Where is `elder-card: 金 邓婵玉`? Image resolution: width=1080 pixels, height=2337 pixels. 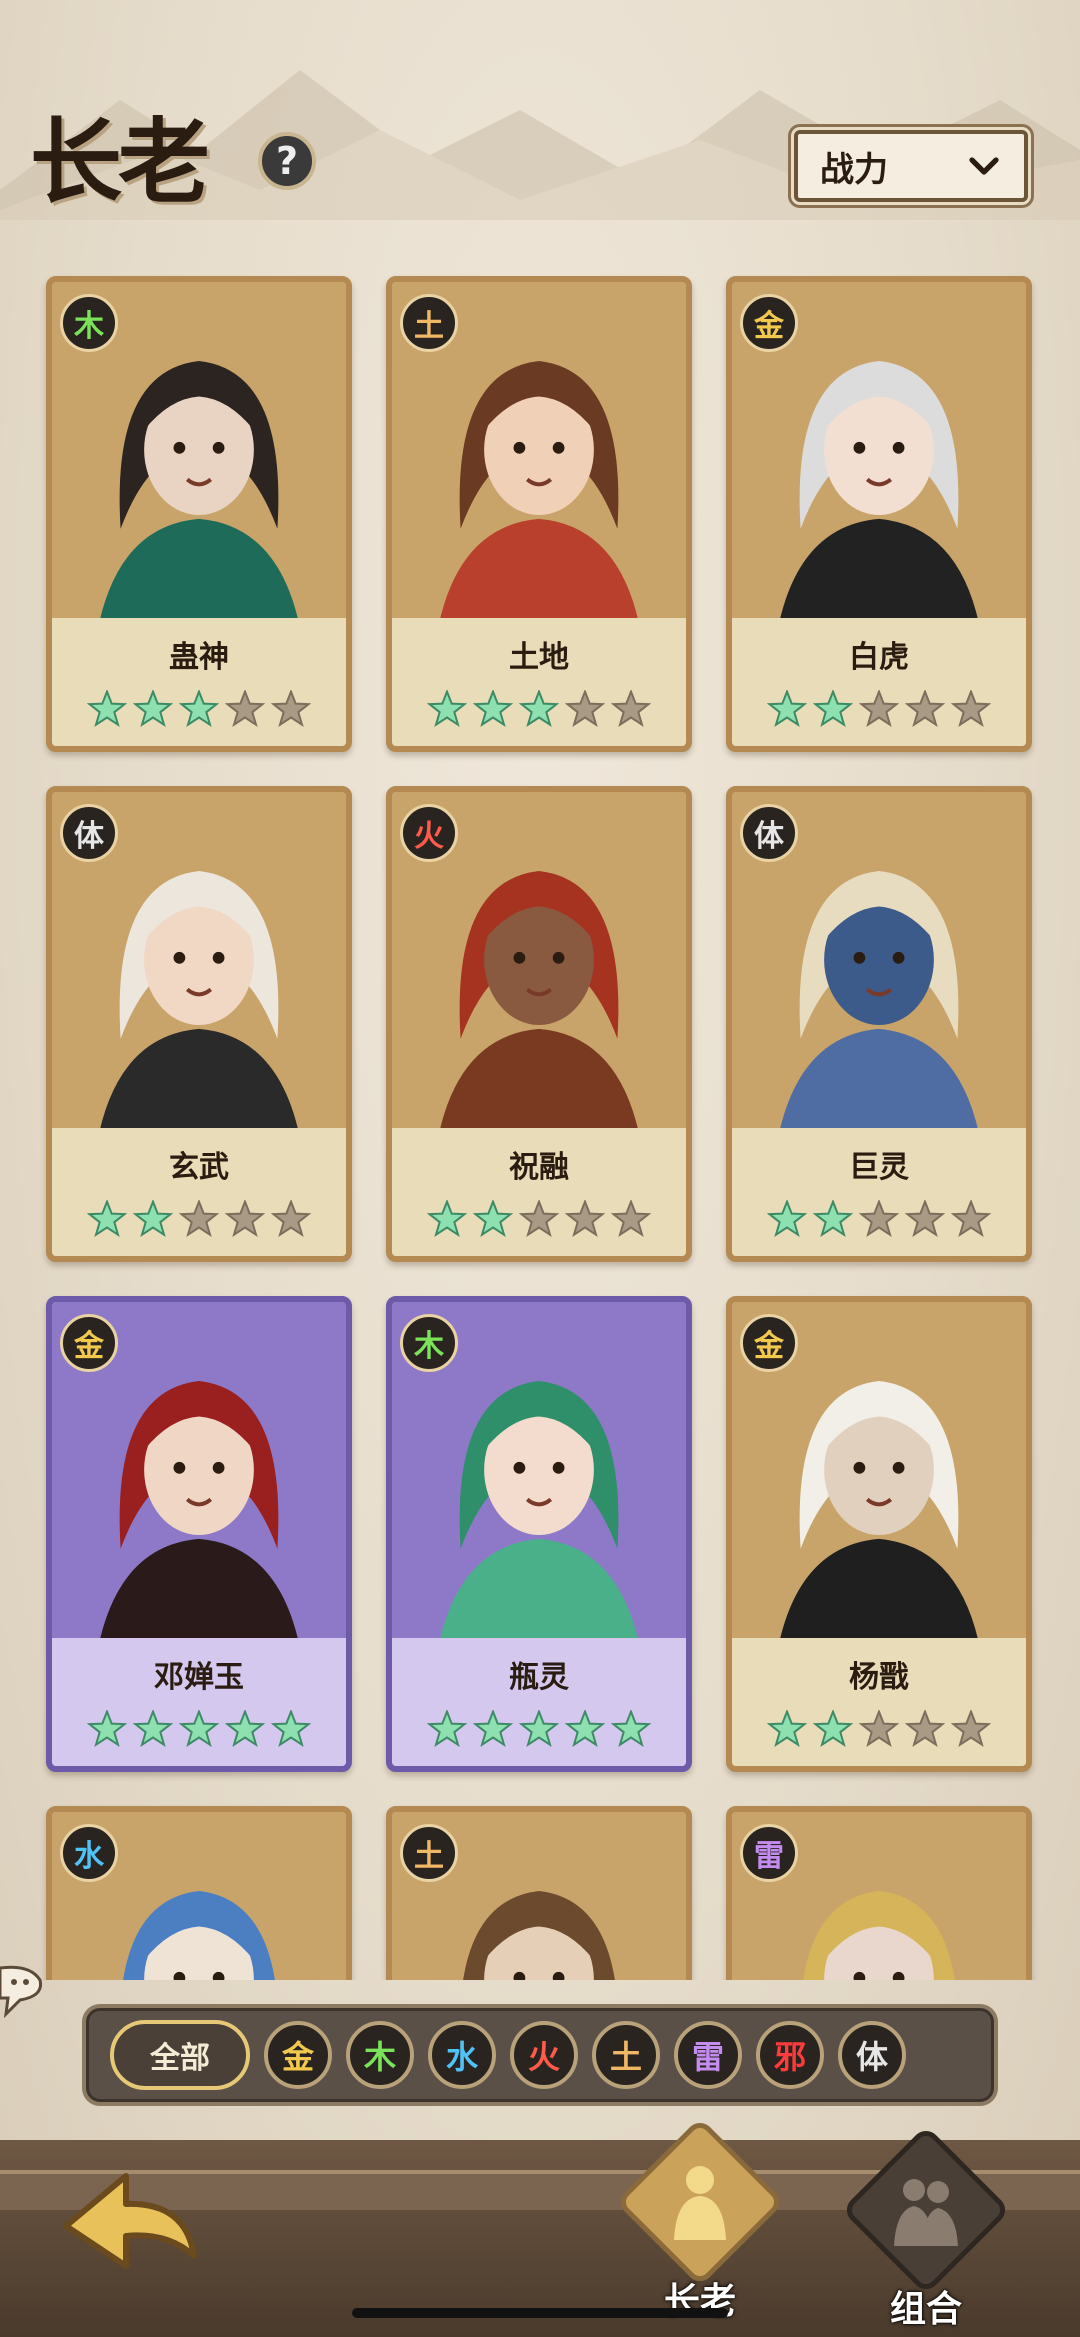 elder-card: 金 邓婵玉 is located at coordinates (199, 1534).